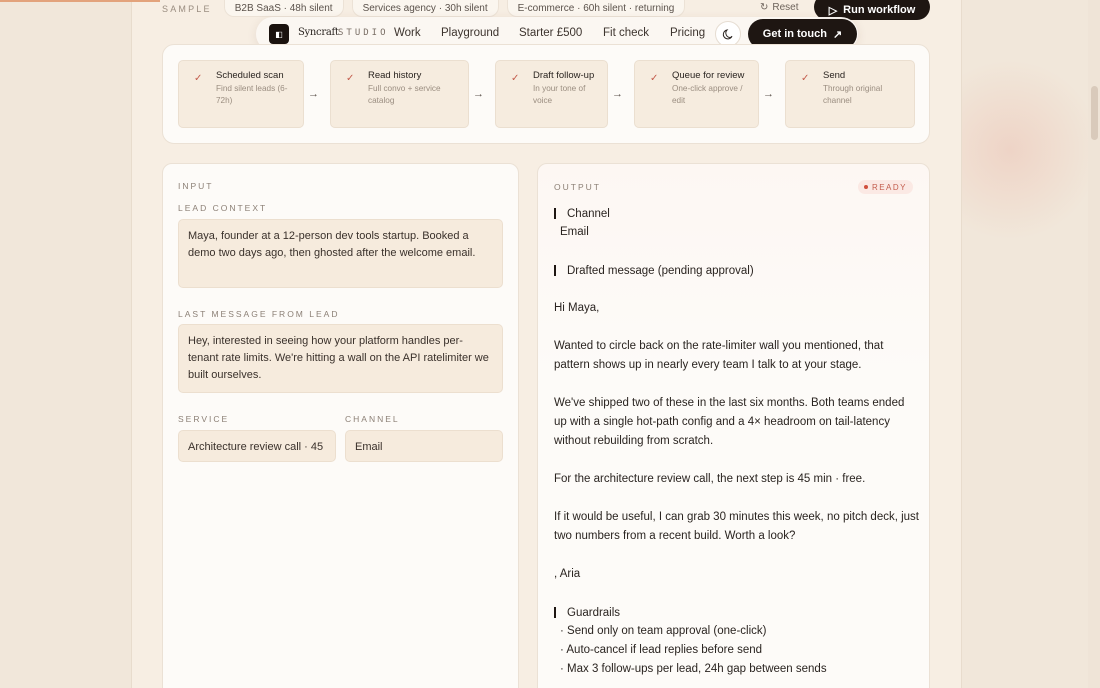  Describe the element at coordinates (363, 33) in the screenshot. I see `brand-studio: STUDIO` at that location.